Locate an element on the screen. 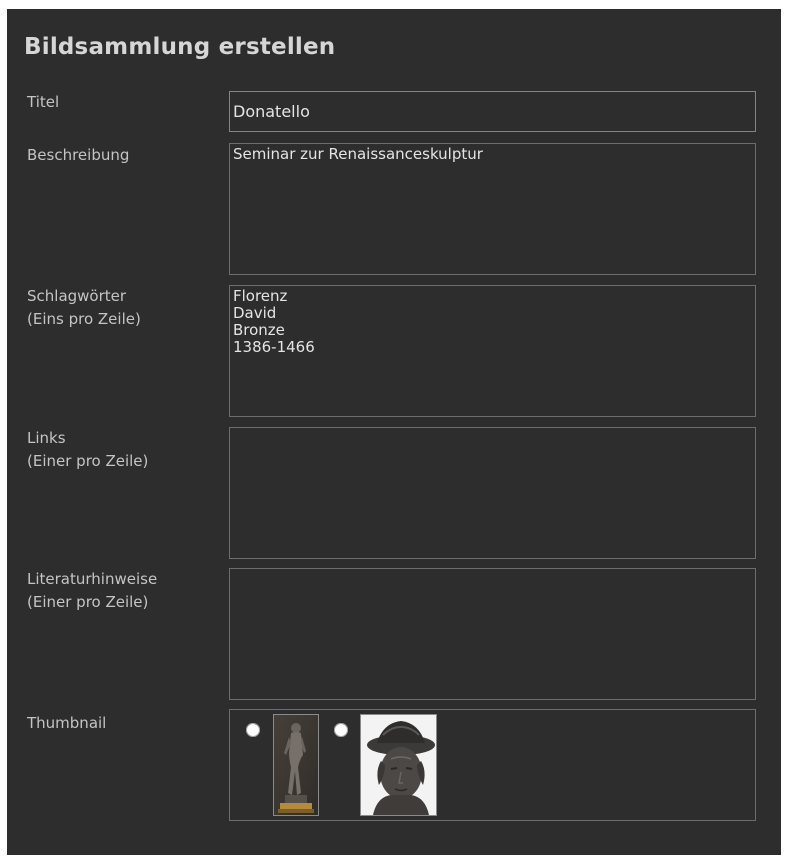 The image size is (787, 857). literature-hint: (Einer pro Zeile) is located at coordinates (88, 602).